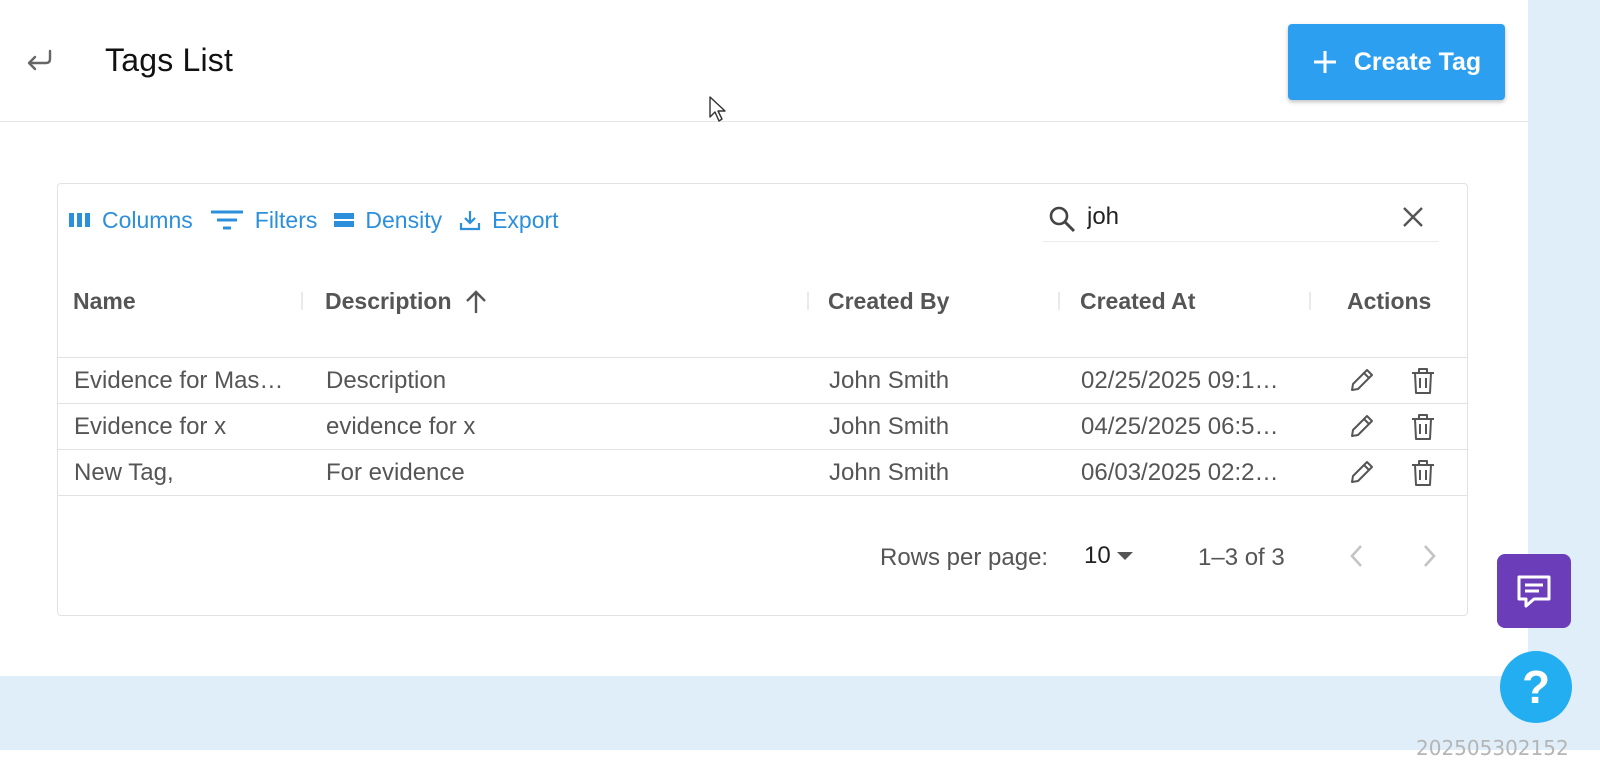  What do you see at coordinates (395, 472) in the screenshot?
I see `cell-description: For evidence` at bounding box center [395, 472].